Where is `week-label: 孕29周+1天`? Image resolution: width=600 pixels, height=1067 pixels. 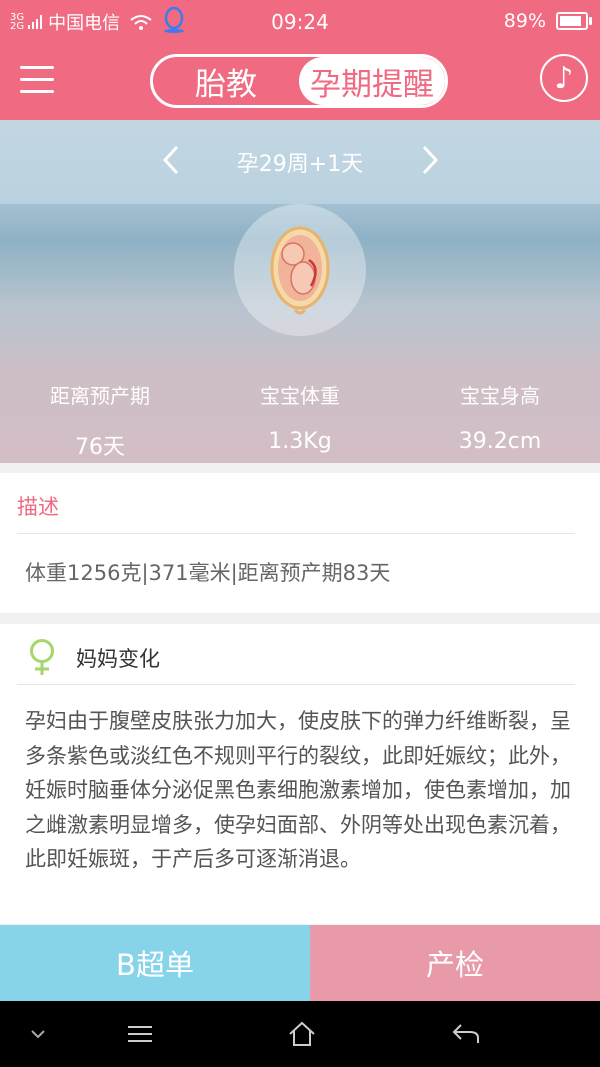 week-label: 孕29周+1天 is located at coordinates (300, 164).